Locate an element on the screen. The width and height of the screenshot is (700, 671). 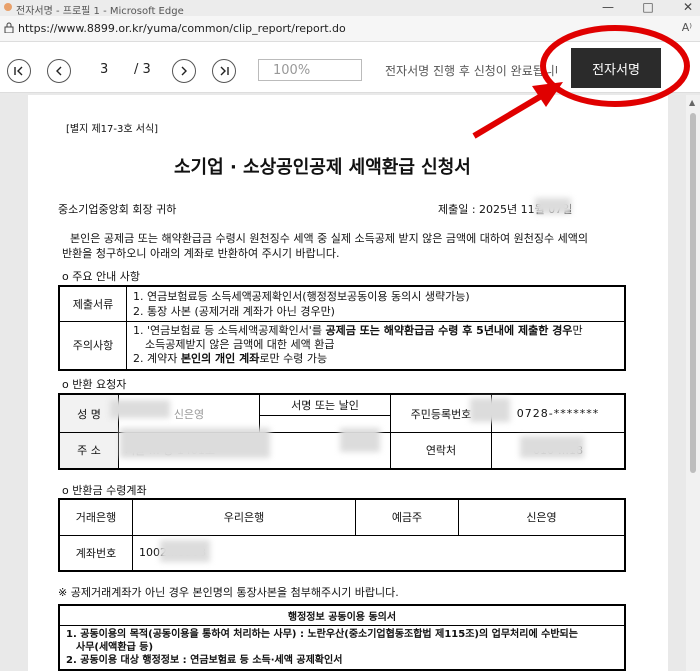
bank-label: 거래은행 is located at coordinates (95, 517).